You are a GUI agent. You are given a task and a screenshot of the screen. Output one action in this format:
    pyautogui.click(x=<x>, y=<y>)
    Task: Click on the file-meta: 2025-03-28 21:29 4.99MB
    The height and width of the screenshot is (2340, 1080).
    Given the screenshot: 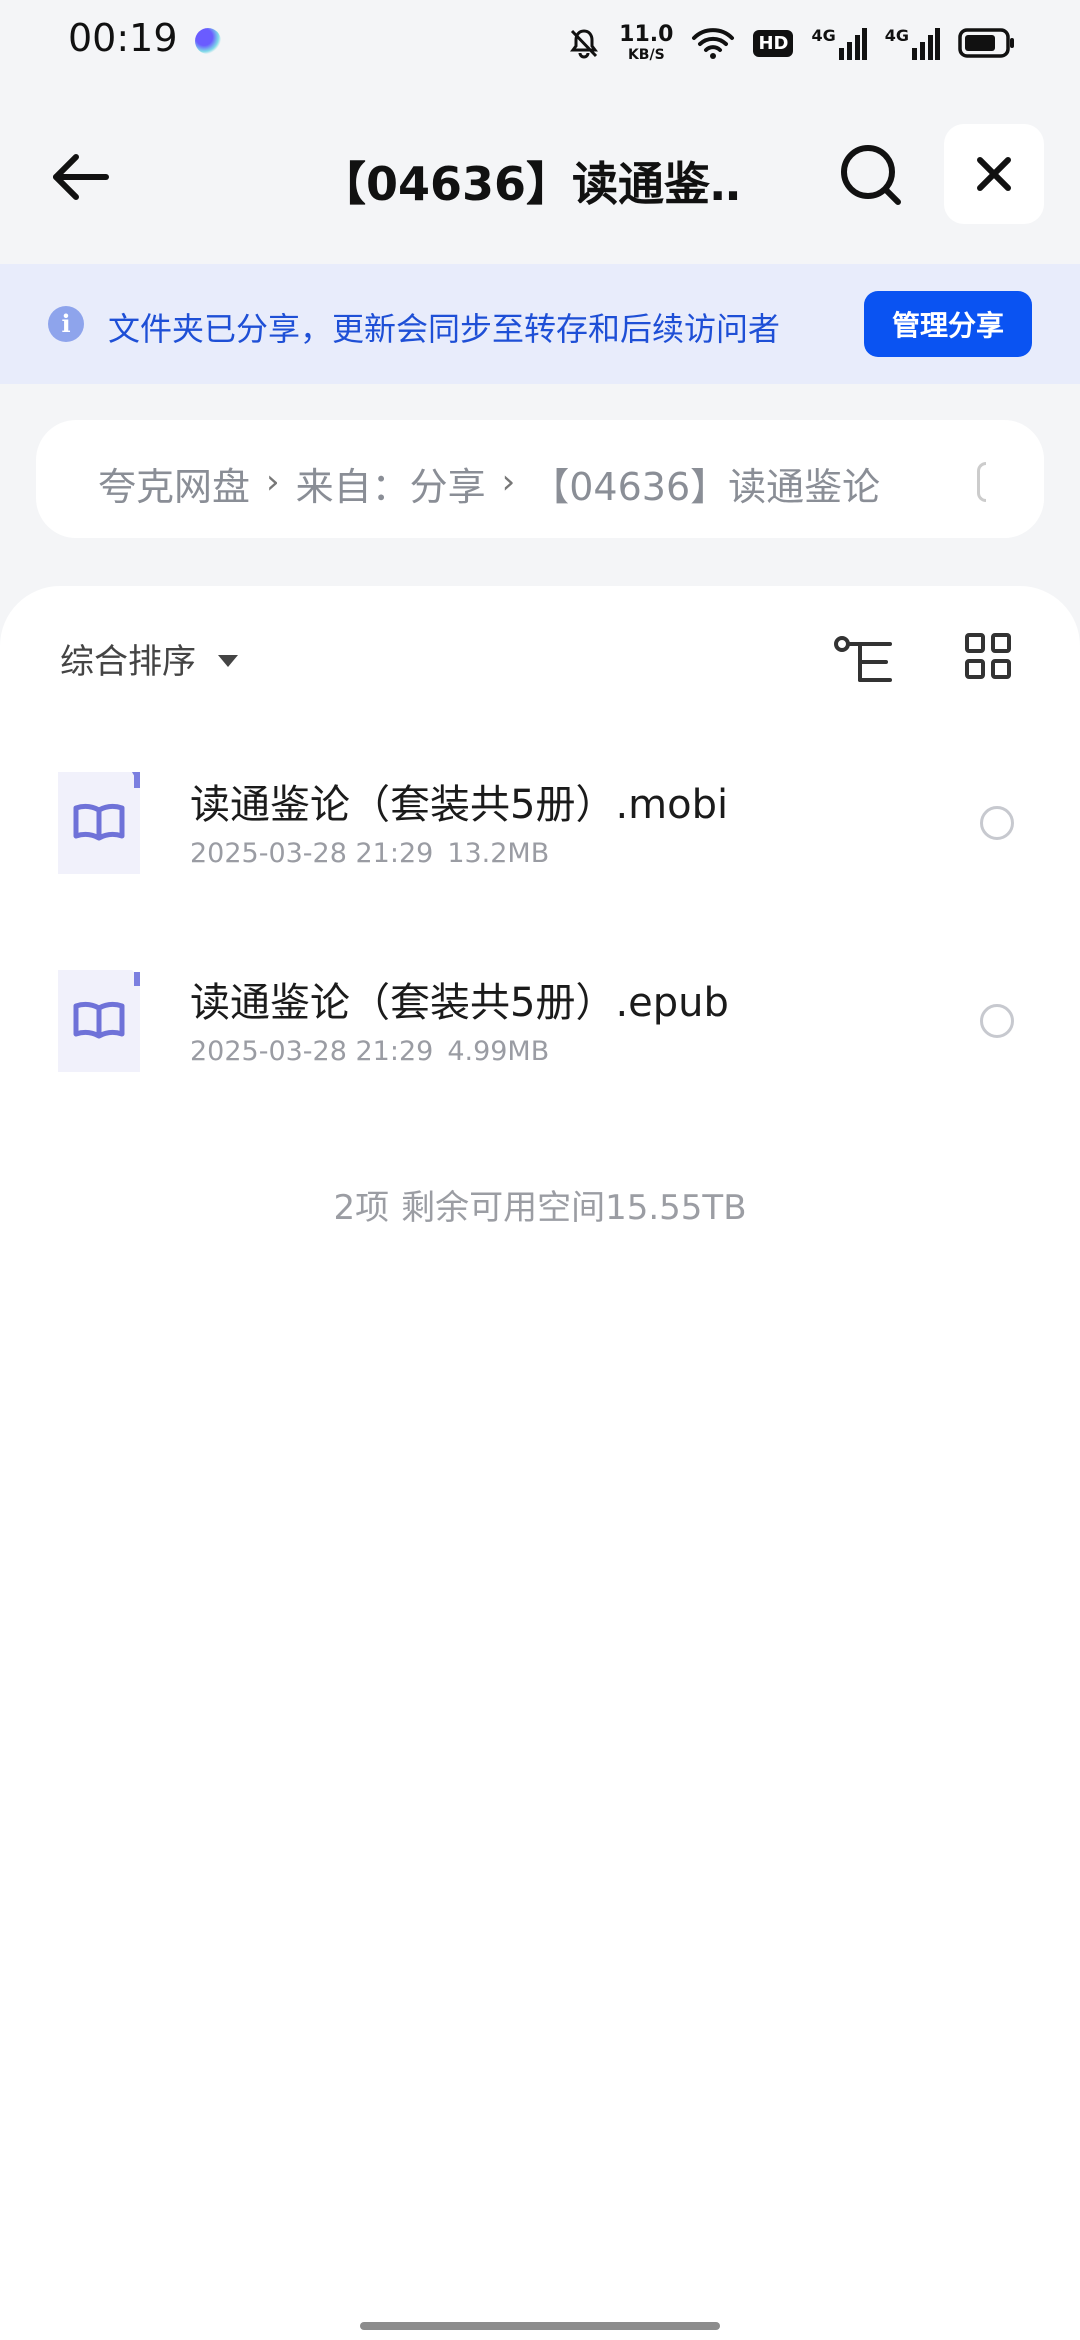 What is the action you would take?
    pyautogui.click(x=369, y=1051)
    